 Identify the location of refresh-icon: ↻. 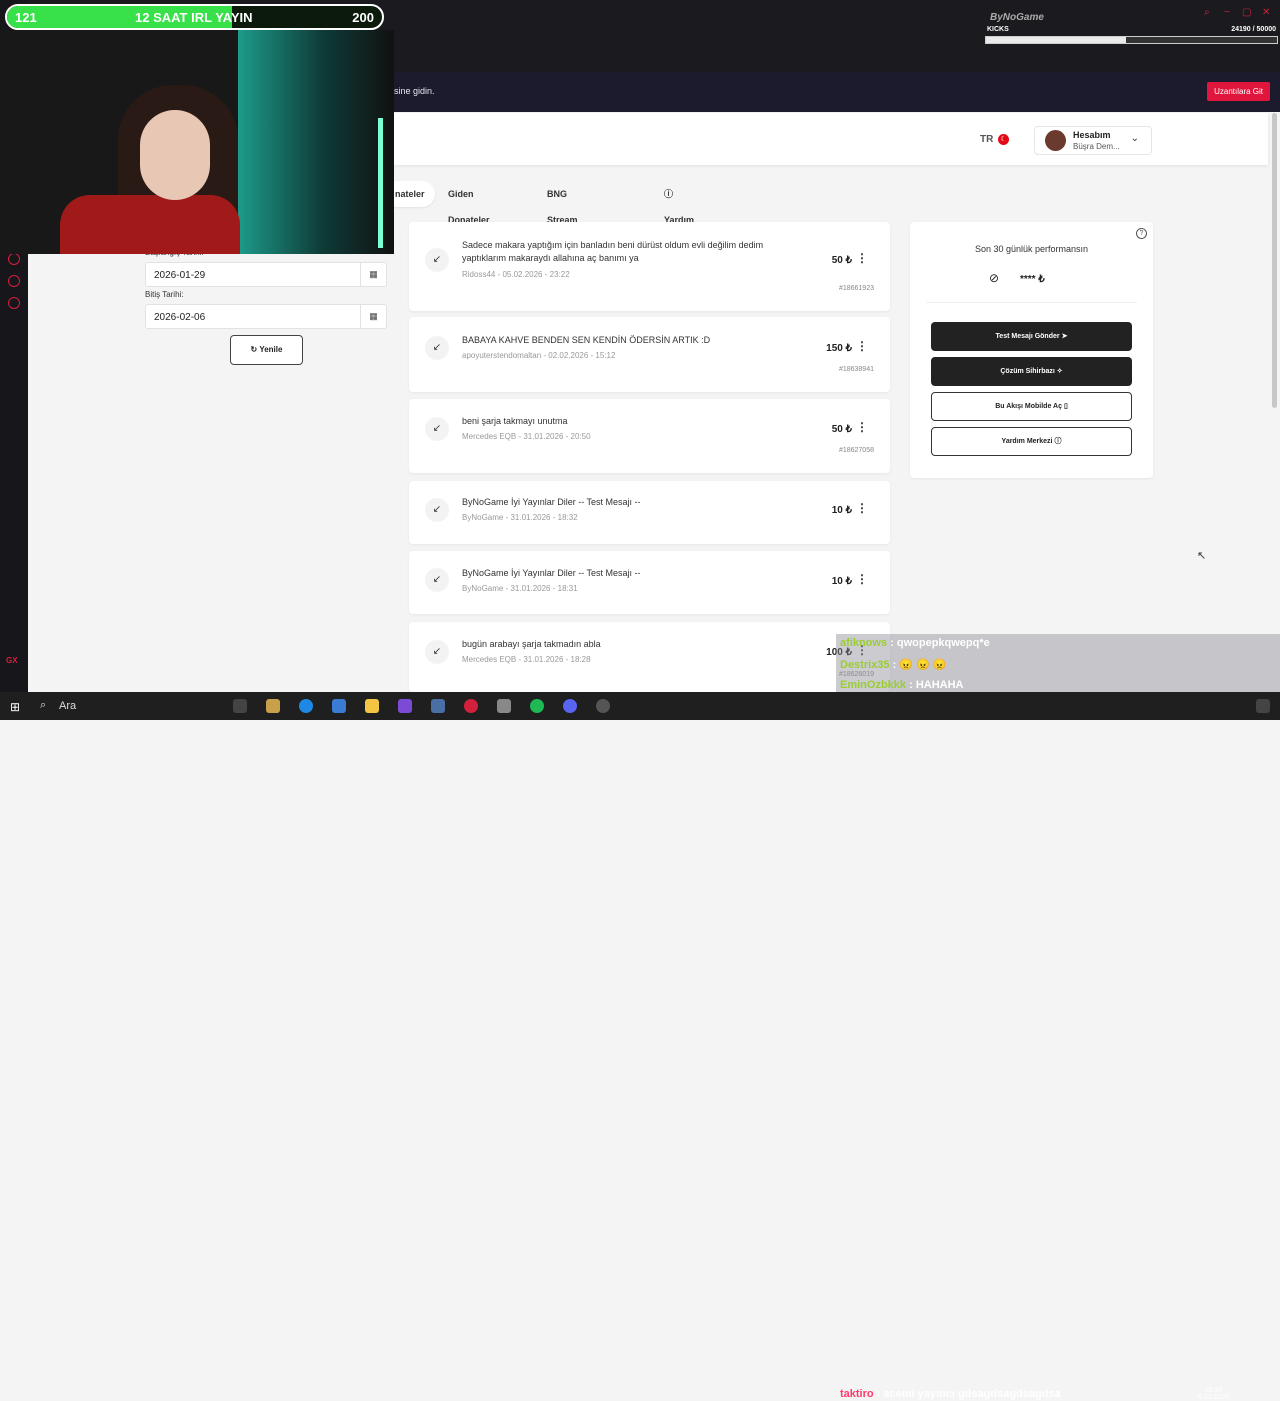
(255, 349).